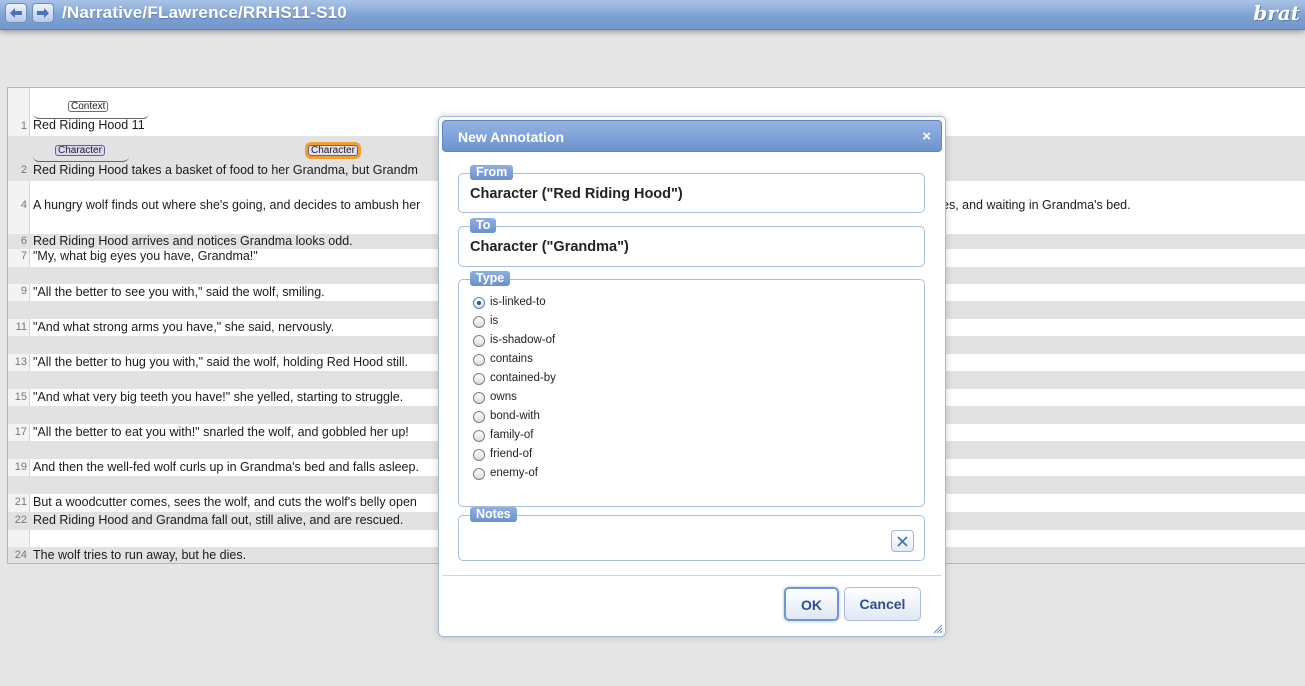  Describe the element at coordinates (494, 321) in the screenshot. I see `radio-label: is` at that location.